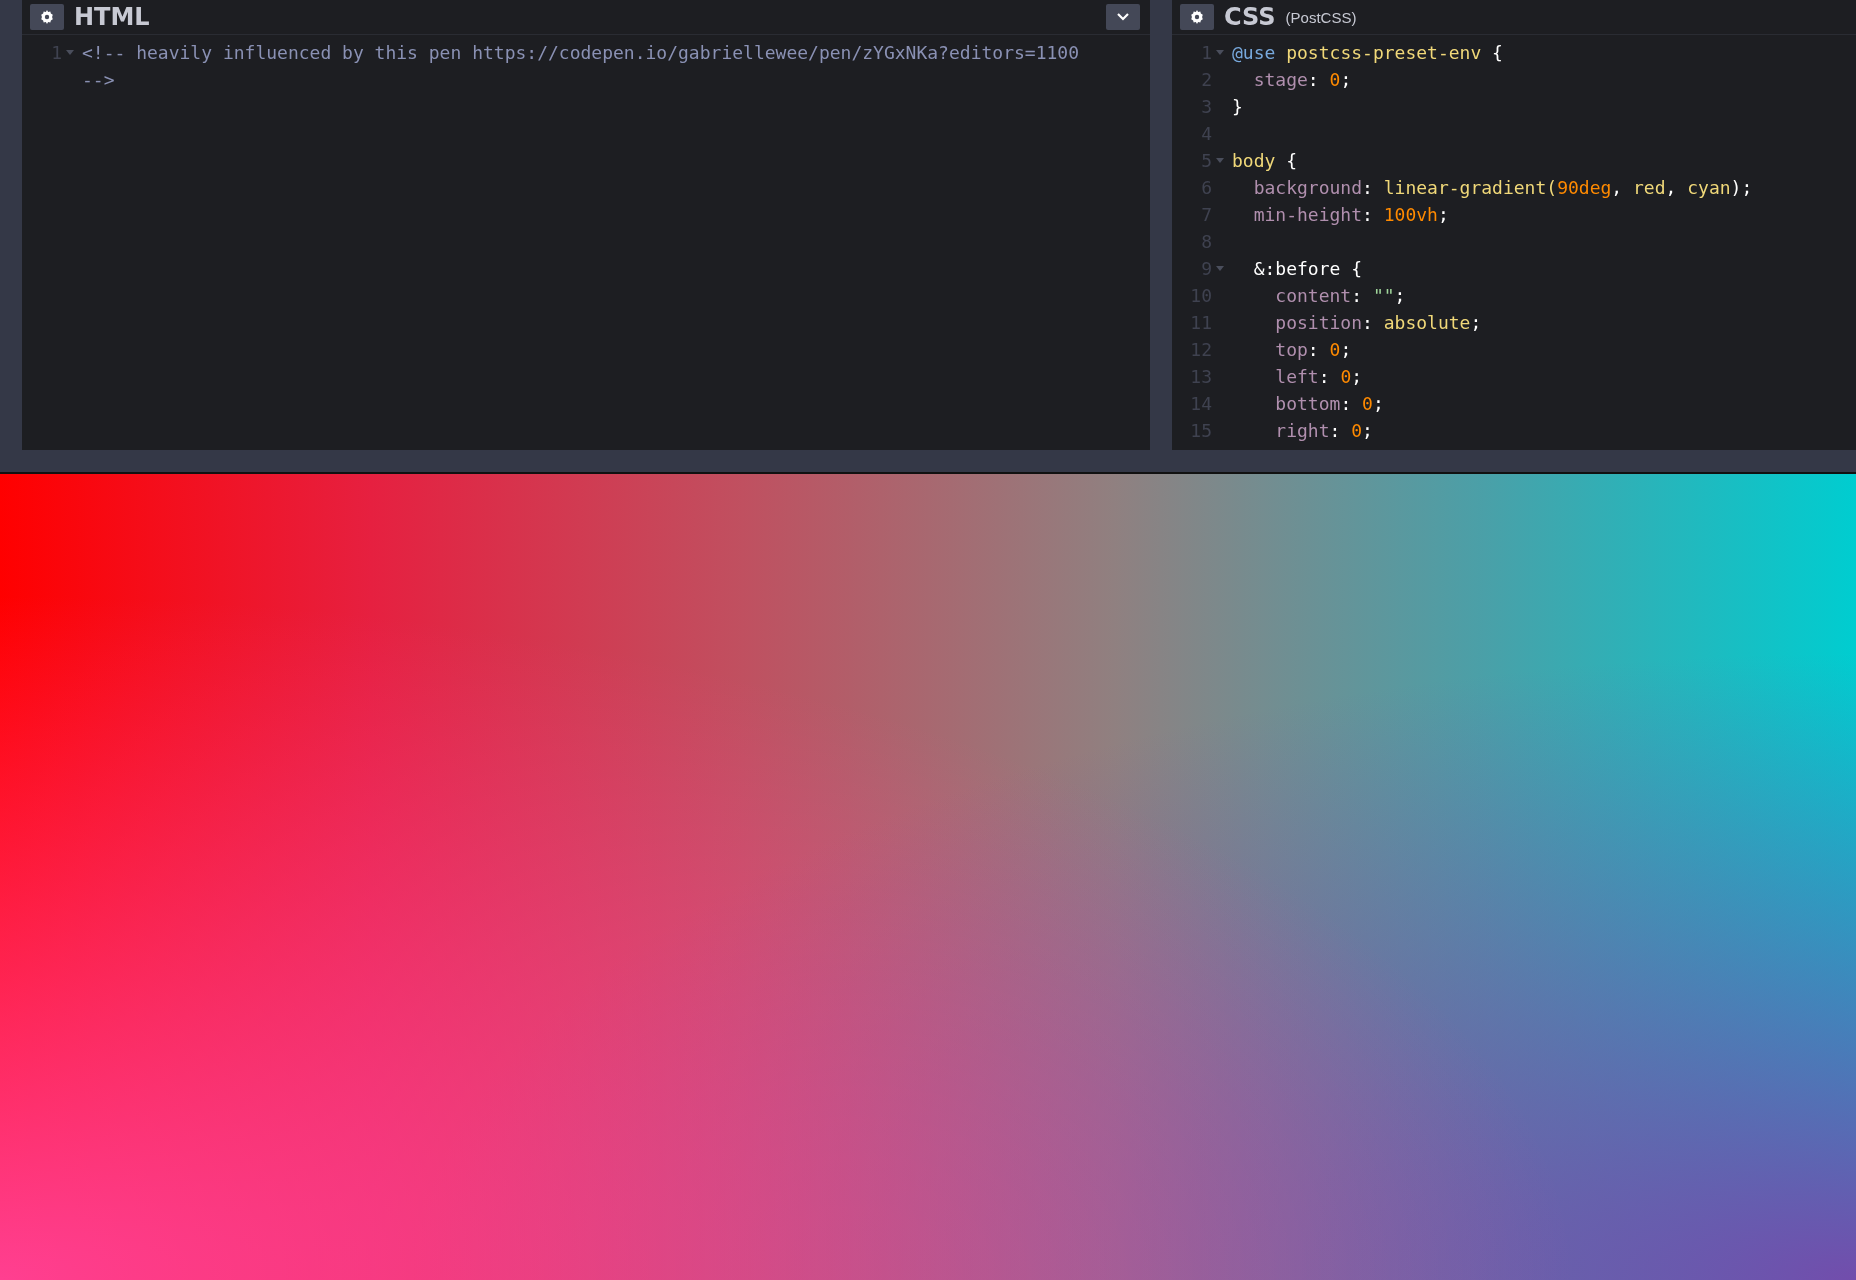 This screenshot has height=1280, width=1856. I want to click on code-line: right: 0;, so click(1323, 430).